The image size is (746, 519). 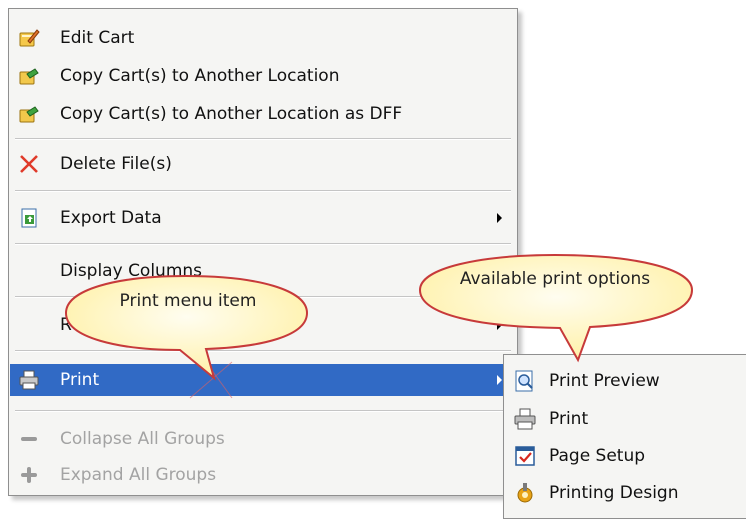 I want to click on submenu-item-label: Printing Design, so click(x=614, y=493).